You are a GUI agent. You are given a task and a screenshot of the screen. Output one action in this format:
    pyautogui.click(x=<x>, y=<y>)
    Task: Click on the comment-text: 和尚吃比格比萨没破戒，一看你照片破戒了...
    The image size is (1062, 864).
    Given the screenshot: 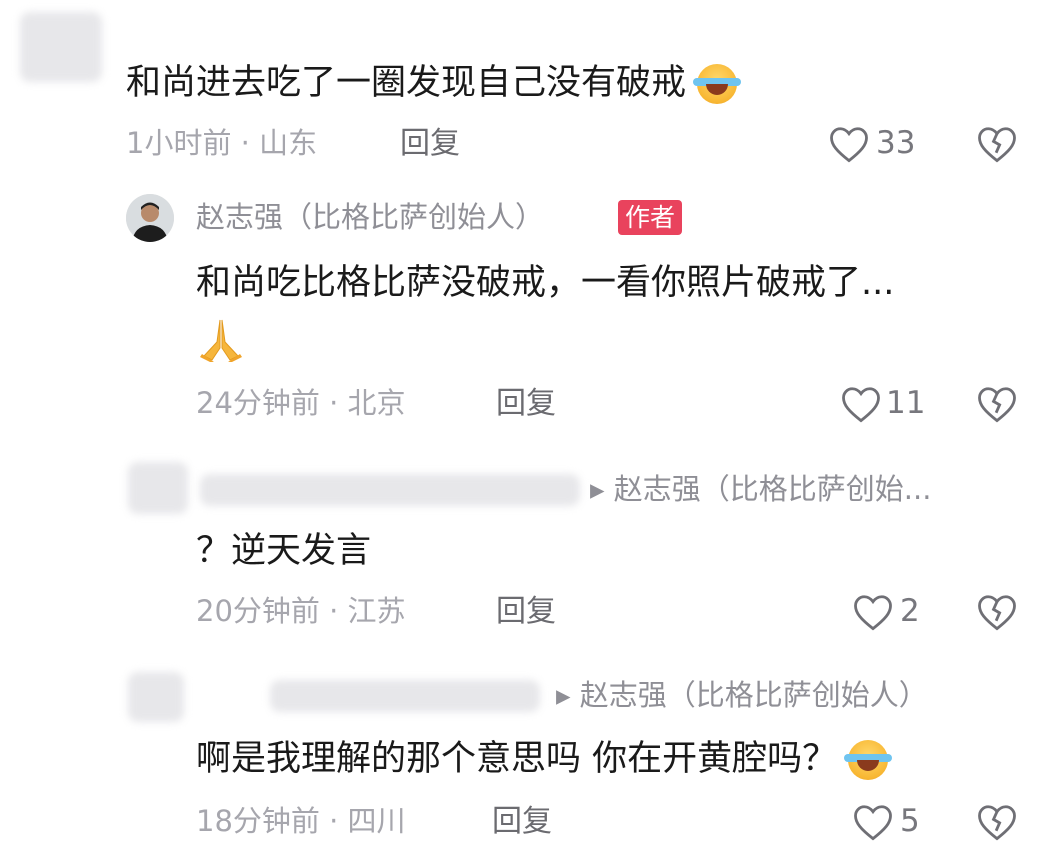 What is the action you would take?
    pyautogui.click(x=545, y=283)
    